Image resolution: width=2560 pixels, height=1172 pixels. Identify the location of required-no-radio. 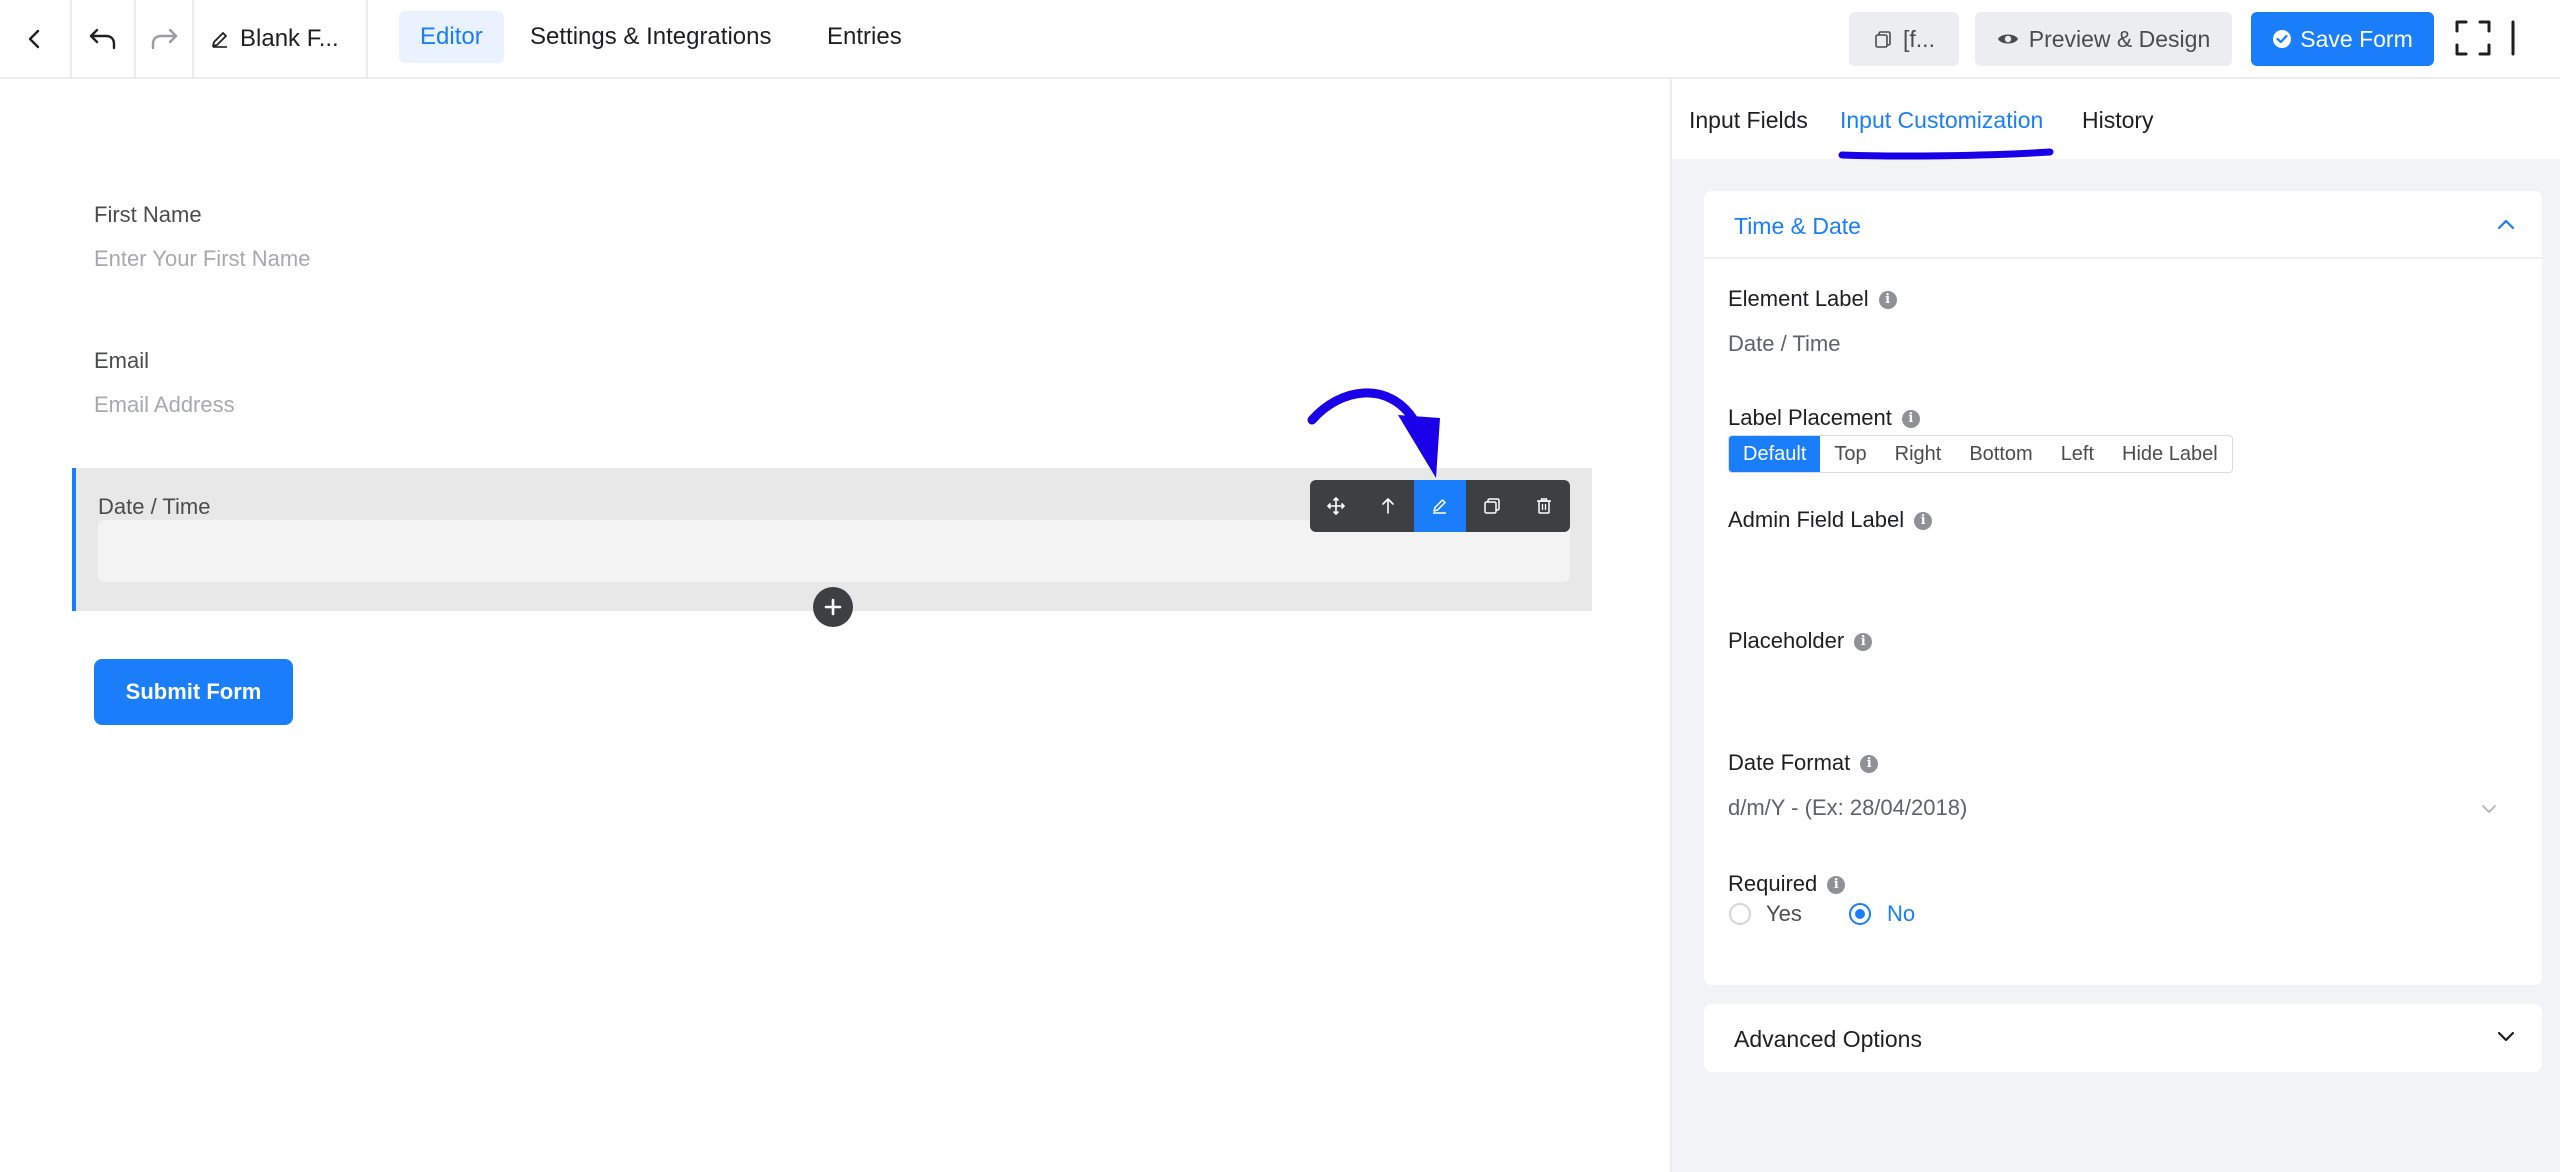
(1860, 914).